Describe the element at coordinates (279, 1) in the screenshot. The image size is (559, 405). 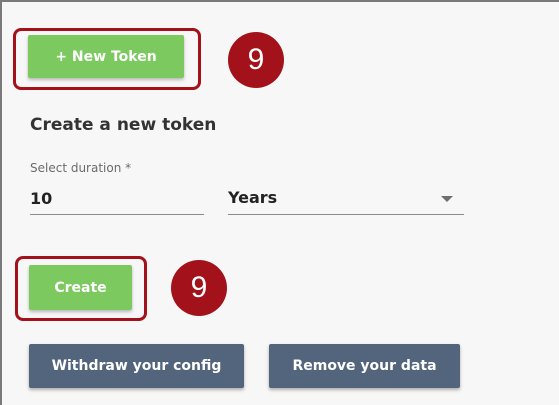
I see `frame-top-border` at that location.